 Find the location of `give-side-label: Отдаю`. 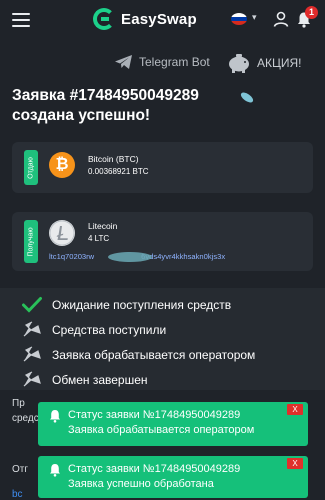

give-side-label: Отдаю is located at coordinates (31, 167).